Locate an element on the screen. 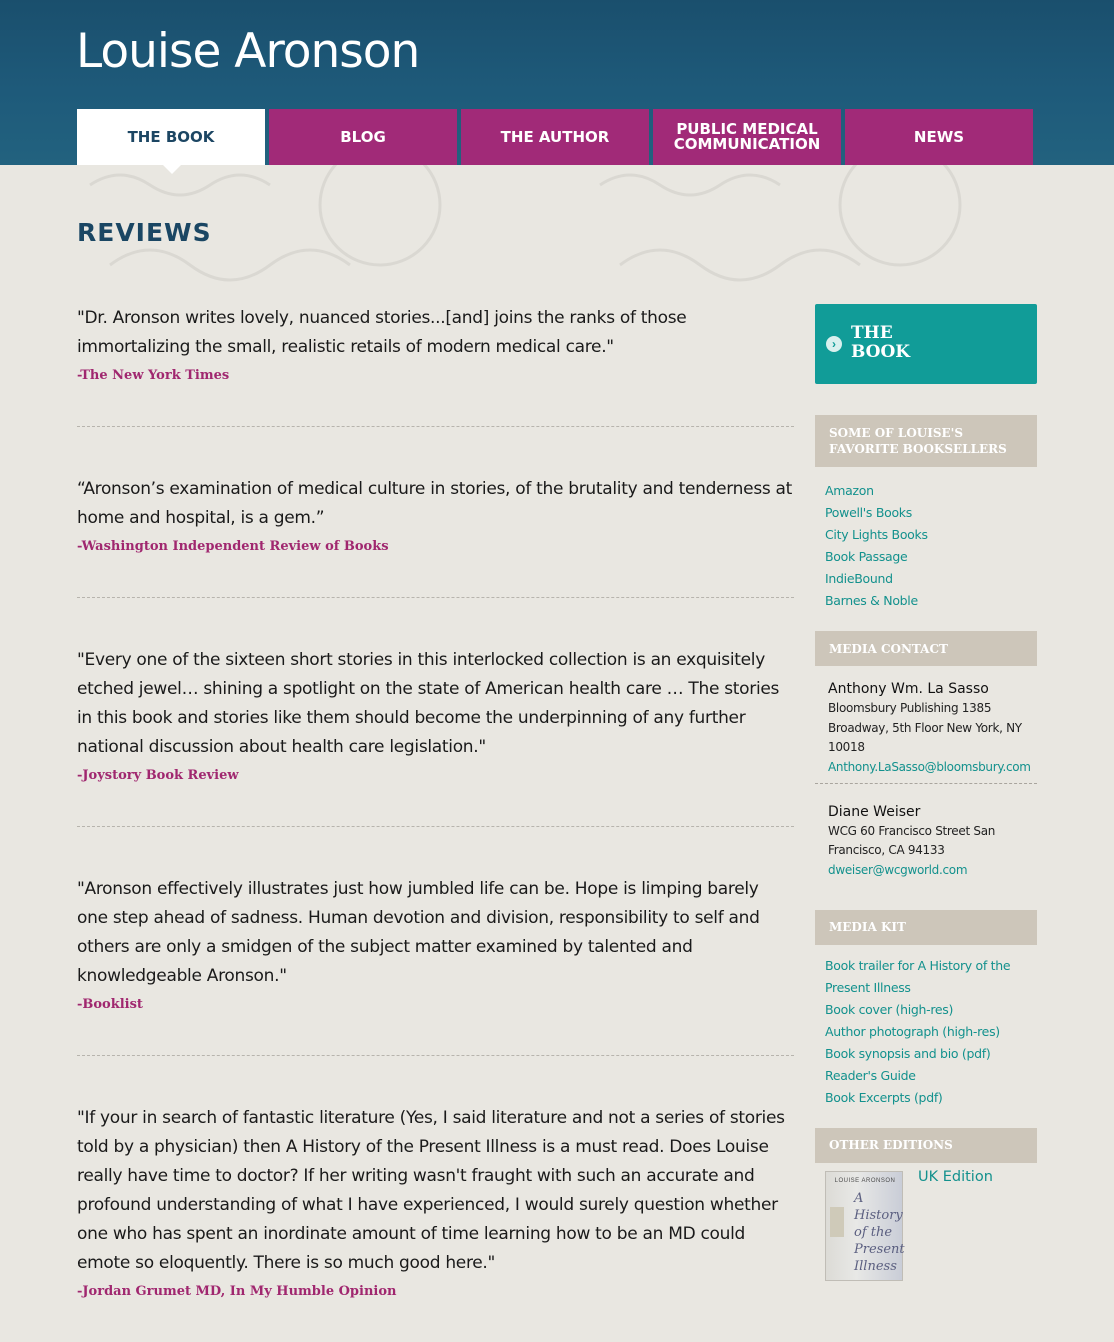 This screenshot has width=1114, height=1342. media-kit-link-author-photo: Author photograph (high-res) is located at coordinates (931, 1032).